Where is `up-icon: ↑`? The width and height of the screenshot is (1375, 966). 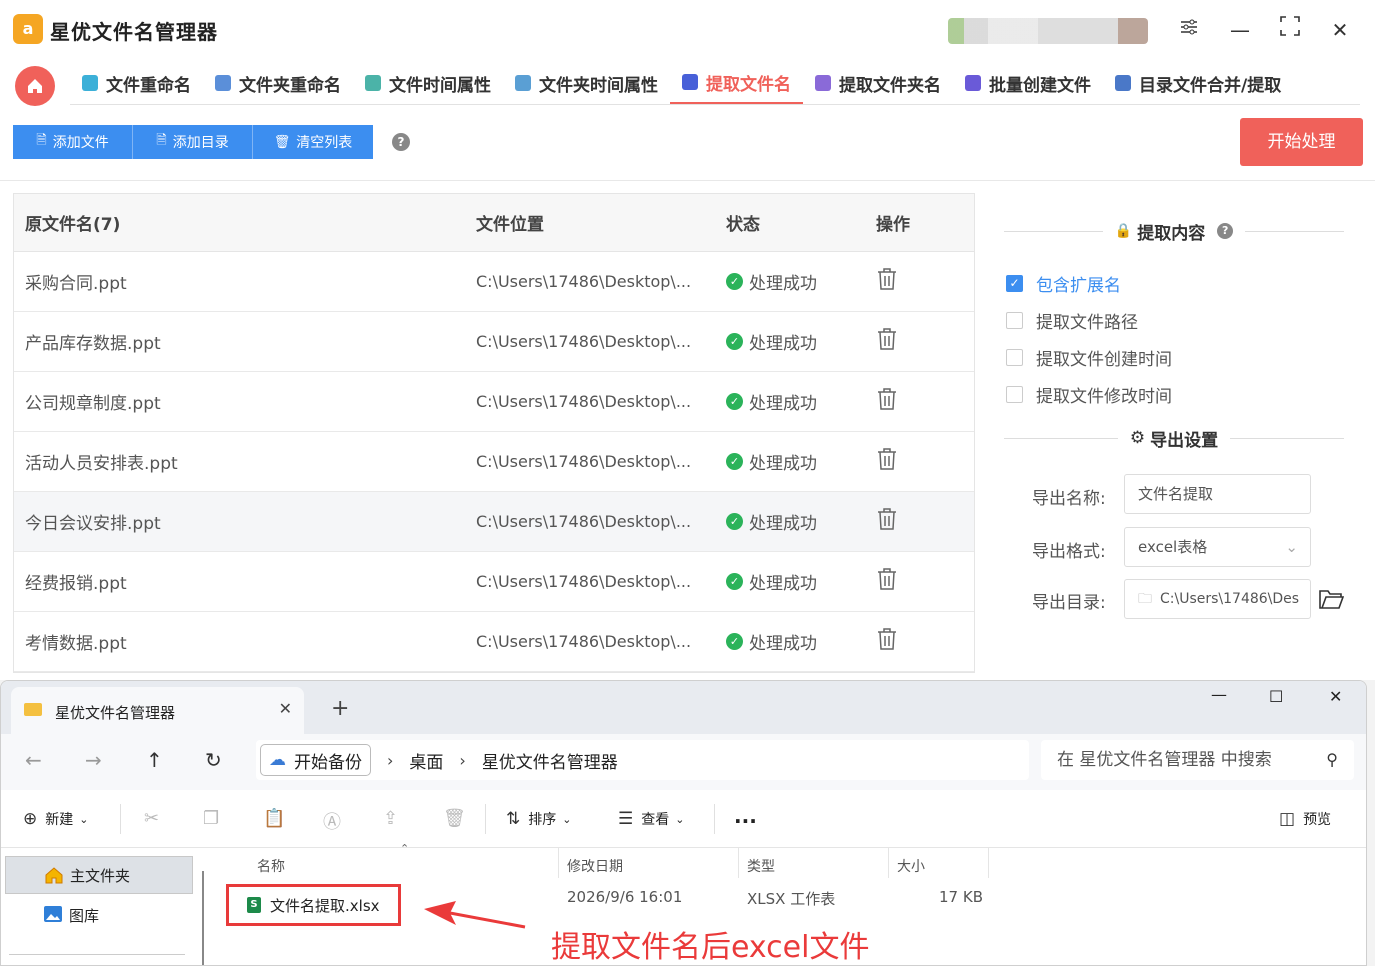
up-icon: ↑ is located at coordinates (154, 760).